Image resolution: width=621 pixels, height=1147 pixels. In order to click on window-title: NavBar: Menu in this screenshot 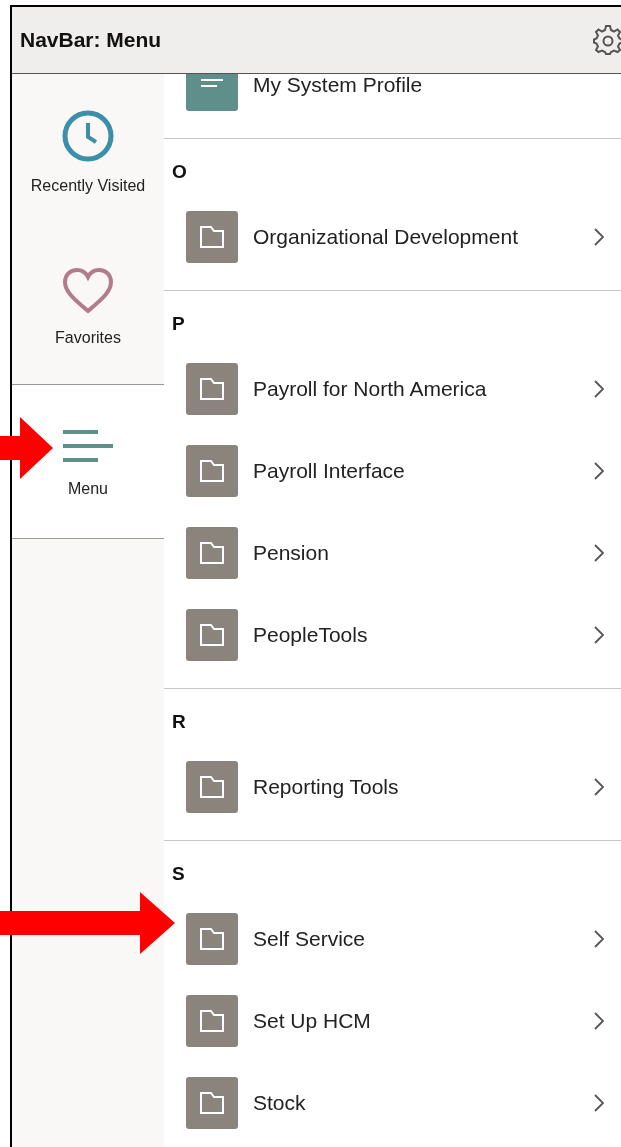, I will do `click(91, 40)`.